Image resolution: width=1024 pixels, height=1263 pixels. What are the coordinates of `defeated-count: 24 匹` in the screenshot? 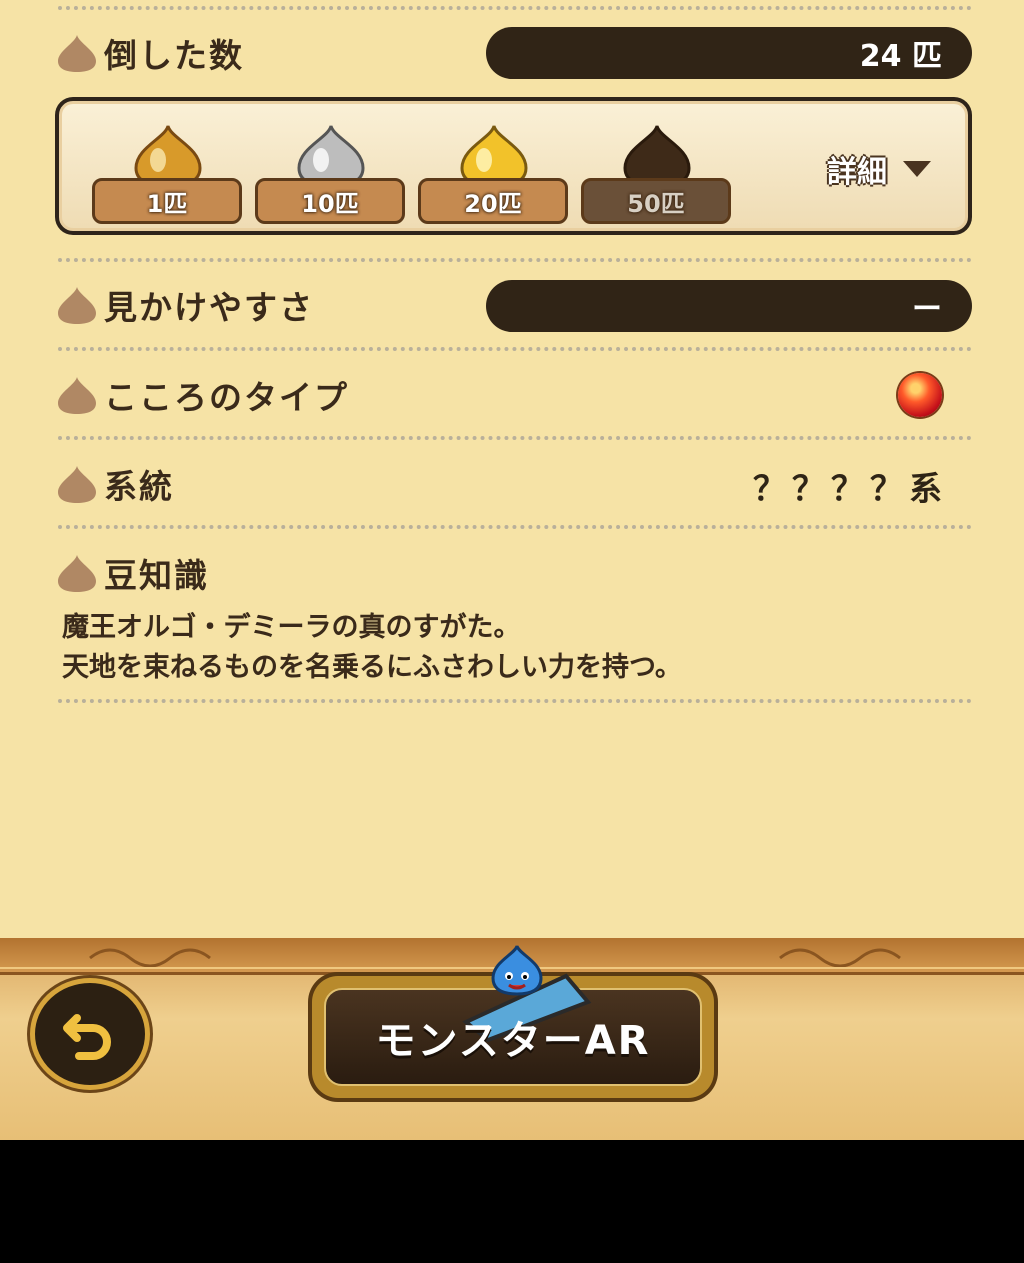 It's located at (729, 53).